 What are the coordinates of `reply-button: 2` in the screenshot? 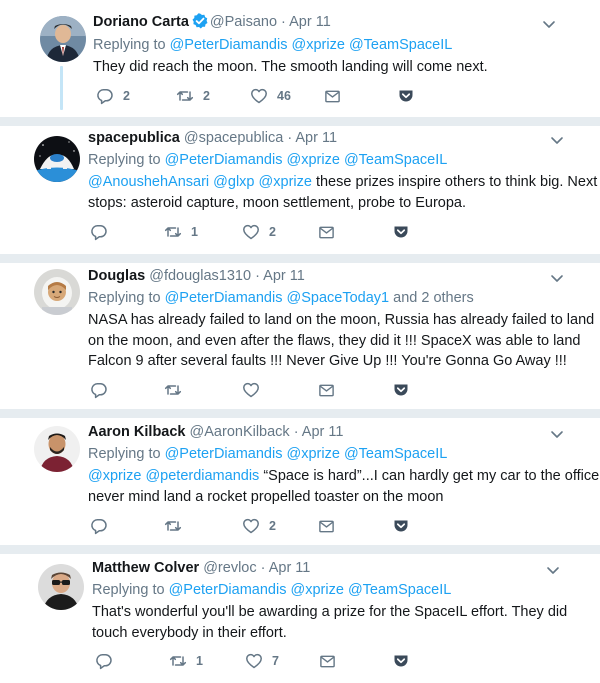 It's located at (136, 96).